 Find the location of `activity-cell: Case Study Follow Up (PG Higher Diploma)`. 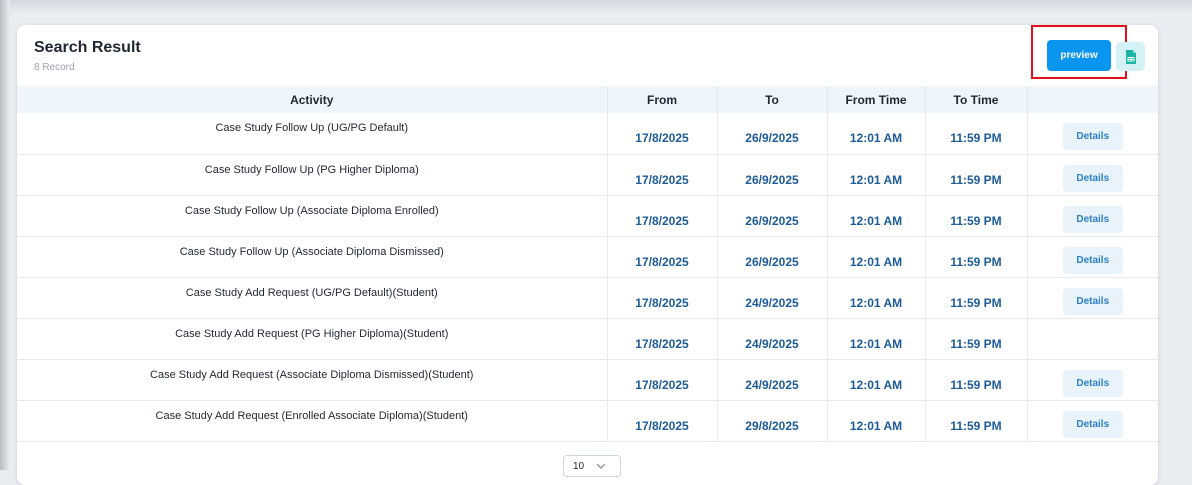

activity-cell: Case Study Follow Up (PG Higher Diploma) is located at coordinates (312, 174).